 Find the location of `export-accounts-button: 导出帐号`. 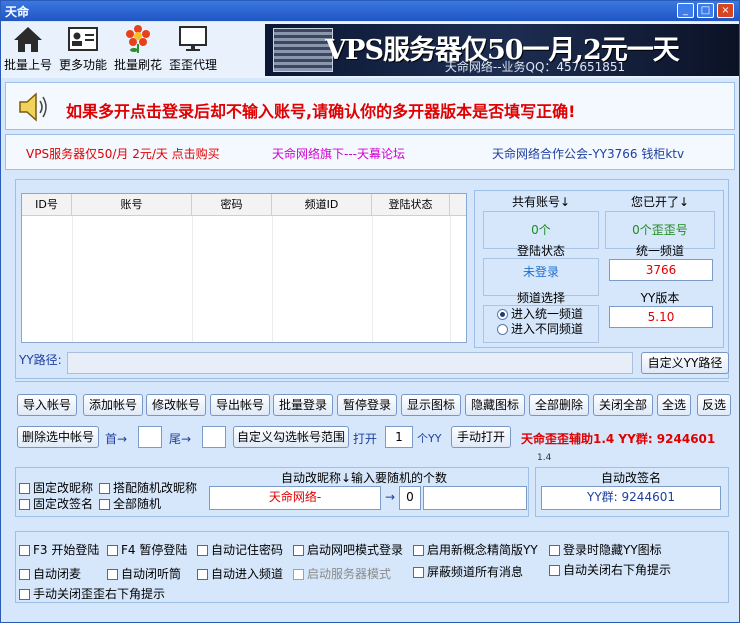

export-accounts-button: 导出帐号 is located at coordinates (240, 405).